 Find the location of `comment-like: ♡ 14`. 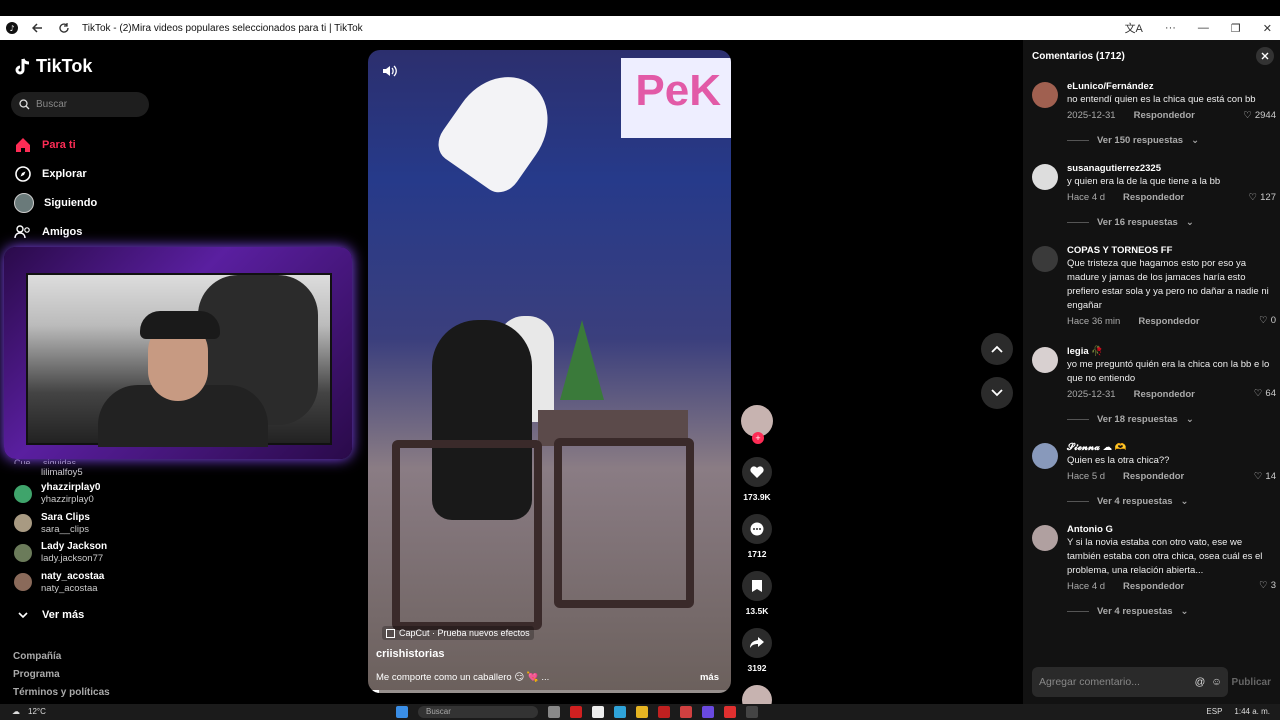

comment-like: ♡ 14 is located at coordinates (1265, 476).